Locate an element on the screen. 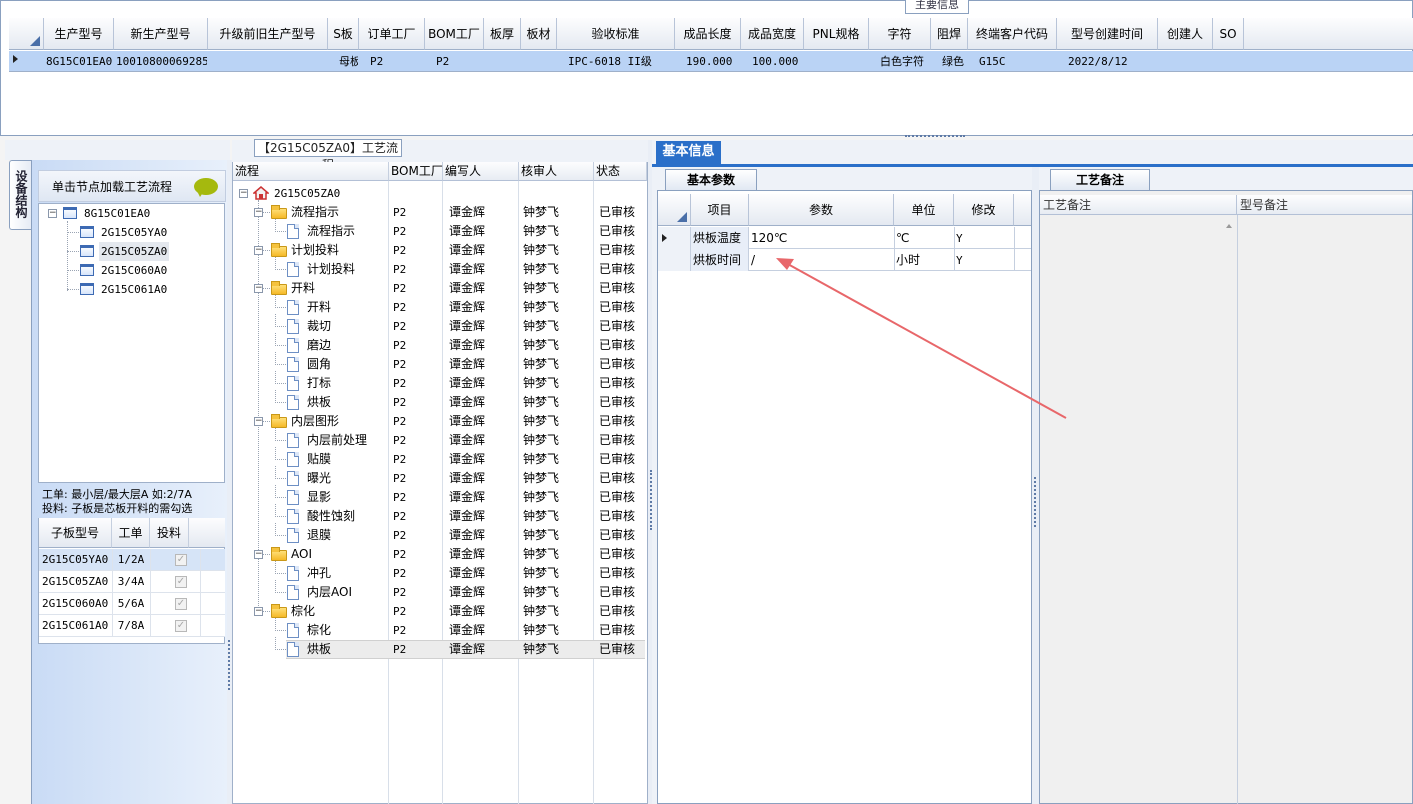 This screenshot has height=804, width=1413. annotation-arrow is located at coordinates (921, 338).